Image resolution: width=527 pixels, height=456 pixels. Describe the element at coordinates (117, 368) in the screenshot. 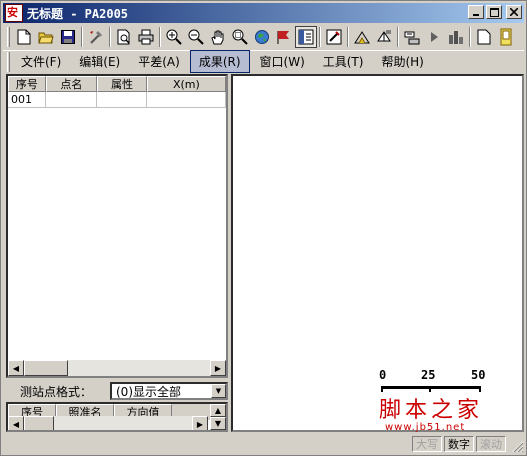

I see `horizontal-scrollbar: ◀ ▶` at that location.